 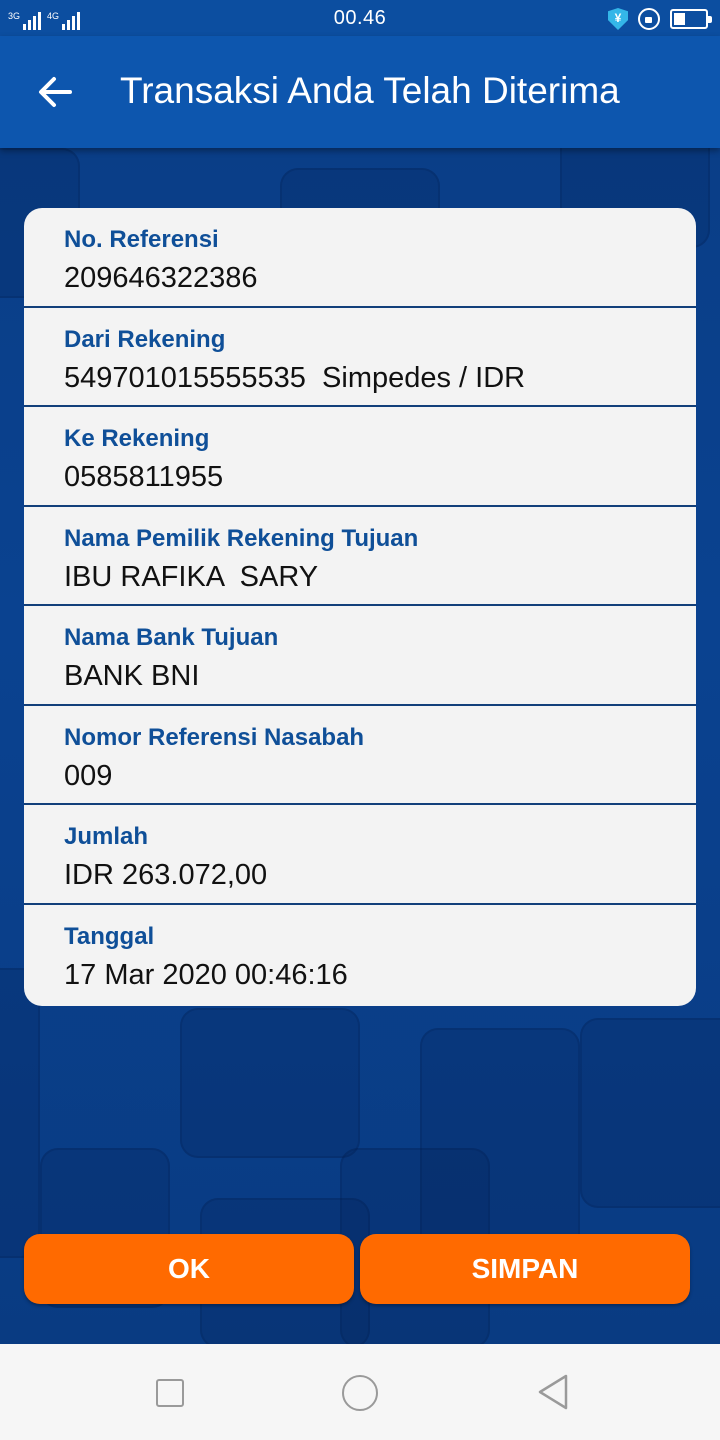 I want to click on recent-apps-icon, so click(x=170, y=1393).